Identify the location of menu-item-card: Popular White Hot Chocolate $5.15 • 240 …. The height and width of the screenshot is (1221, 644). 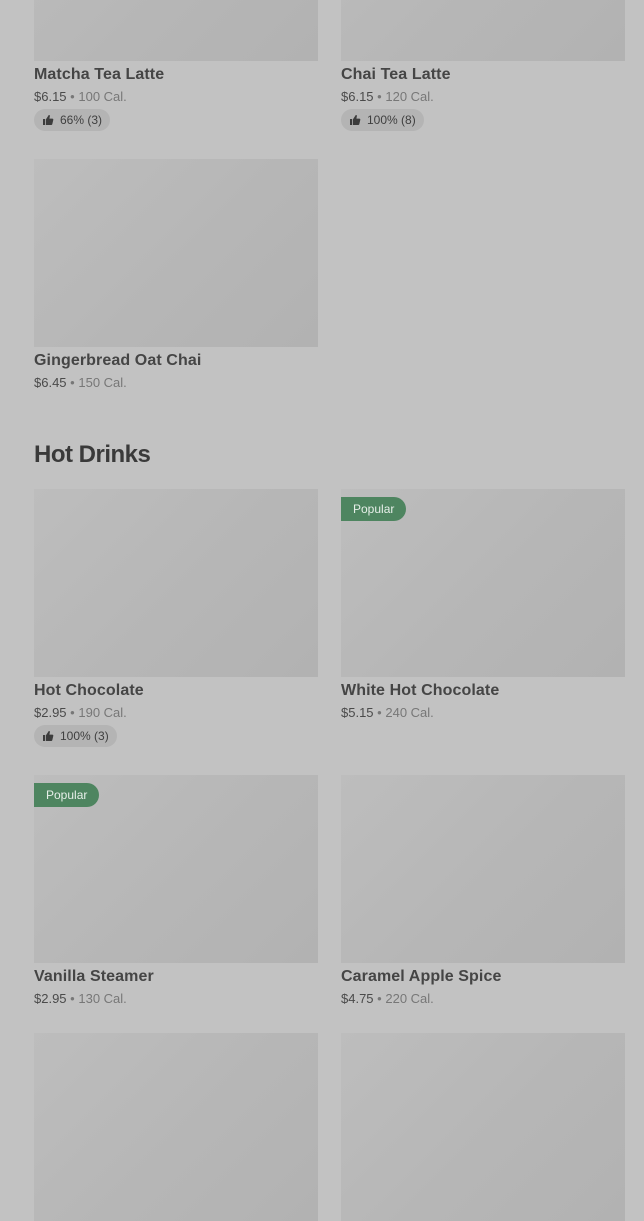
(483, 604).